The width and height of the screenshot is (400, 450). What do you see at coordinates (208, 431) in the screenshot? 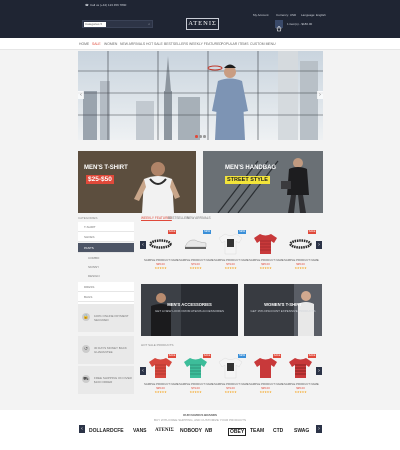
I see `brand-logo-nb: NB` at bounding box center [208, 431].